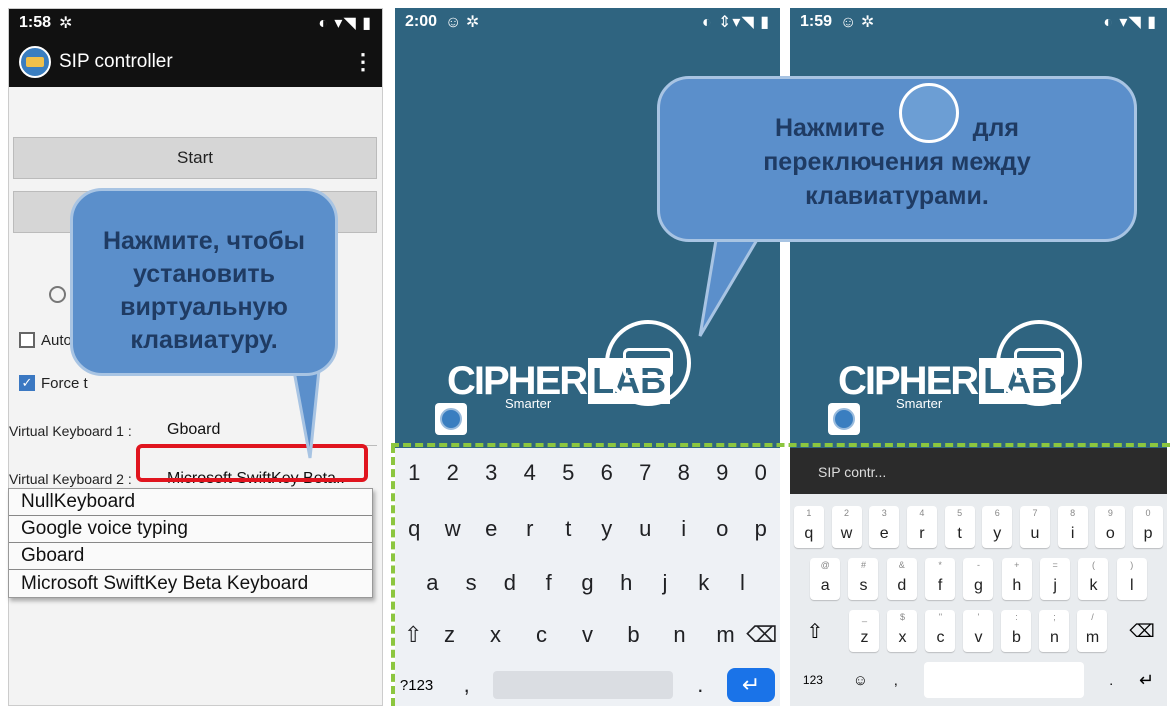  Describe the element at coordinates (587, 635) in the screenshot. I see `key-v: v` at that location.